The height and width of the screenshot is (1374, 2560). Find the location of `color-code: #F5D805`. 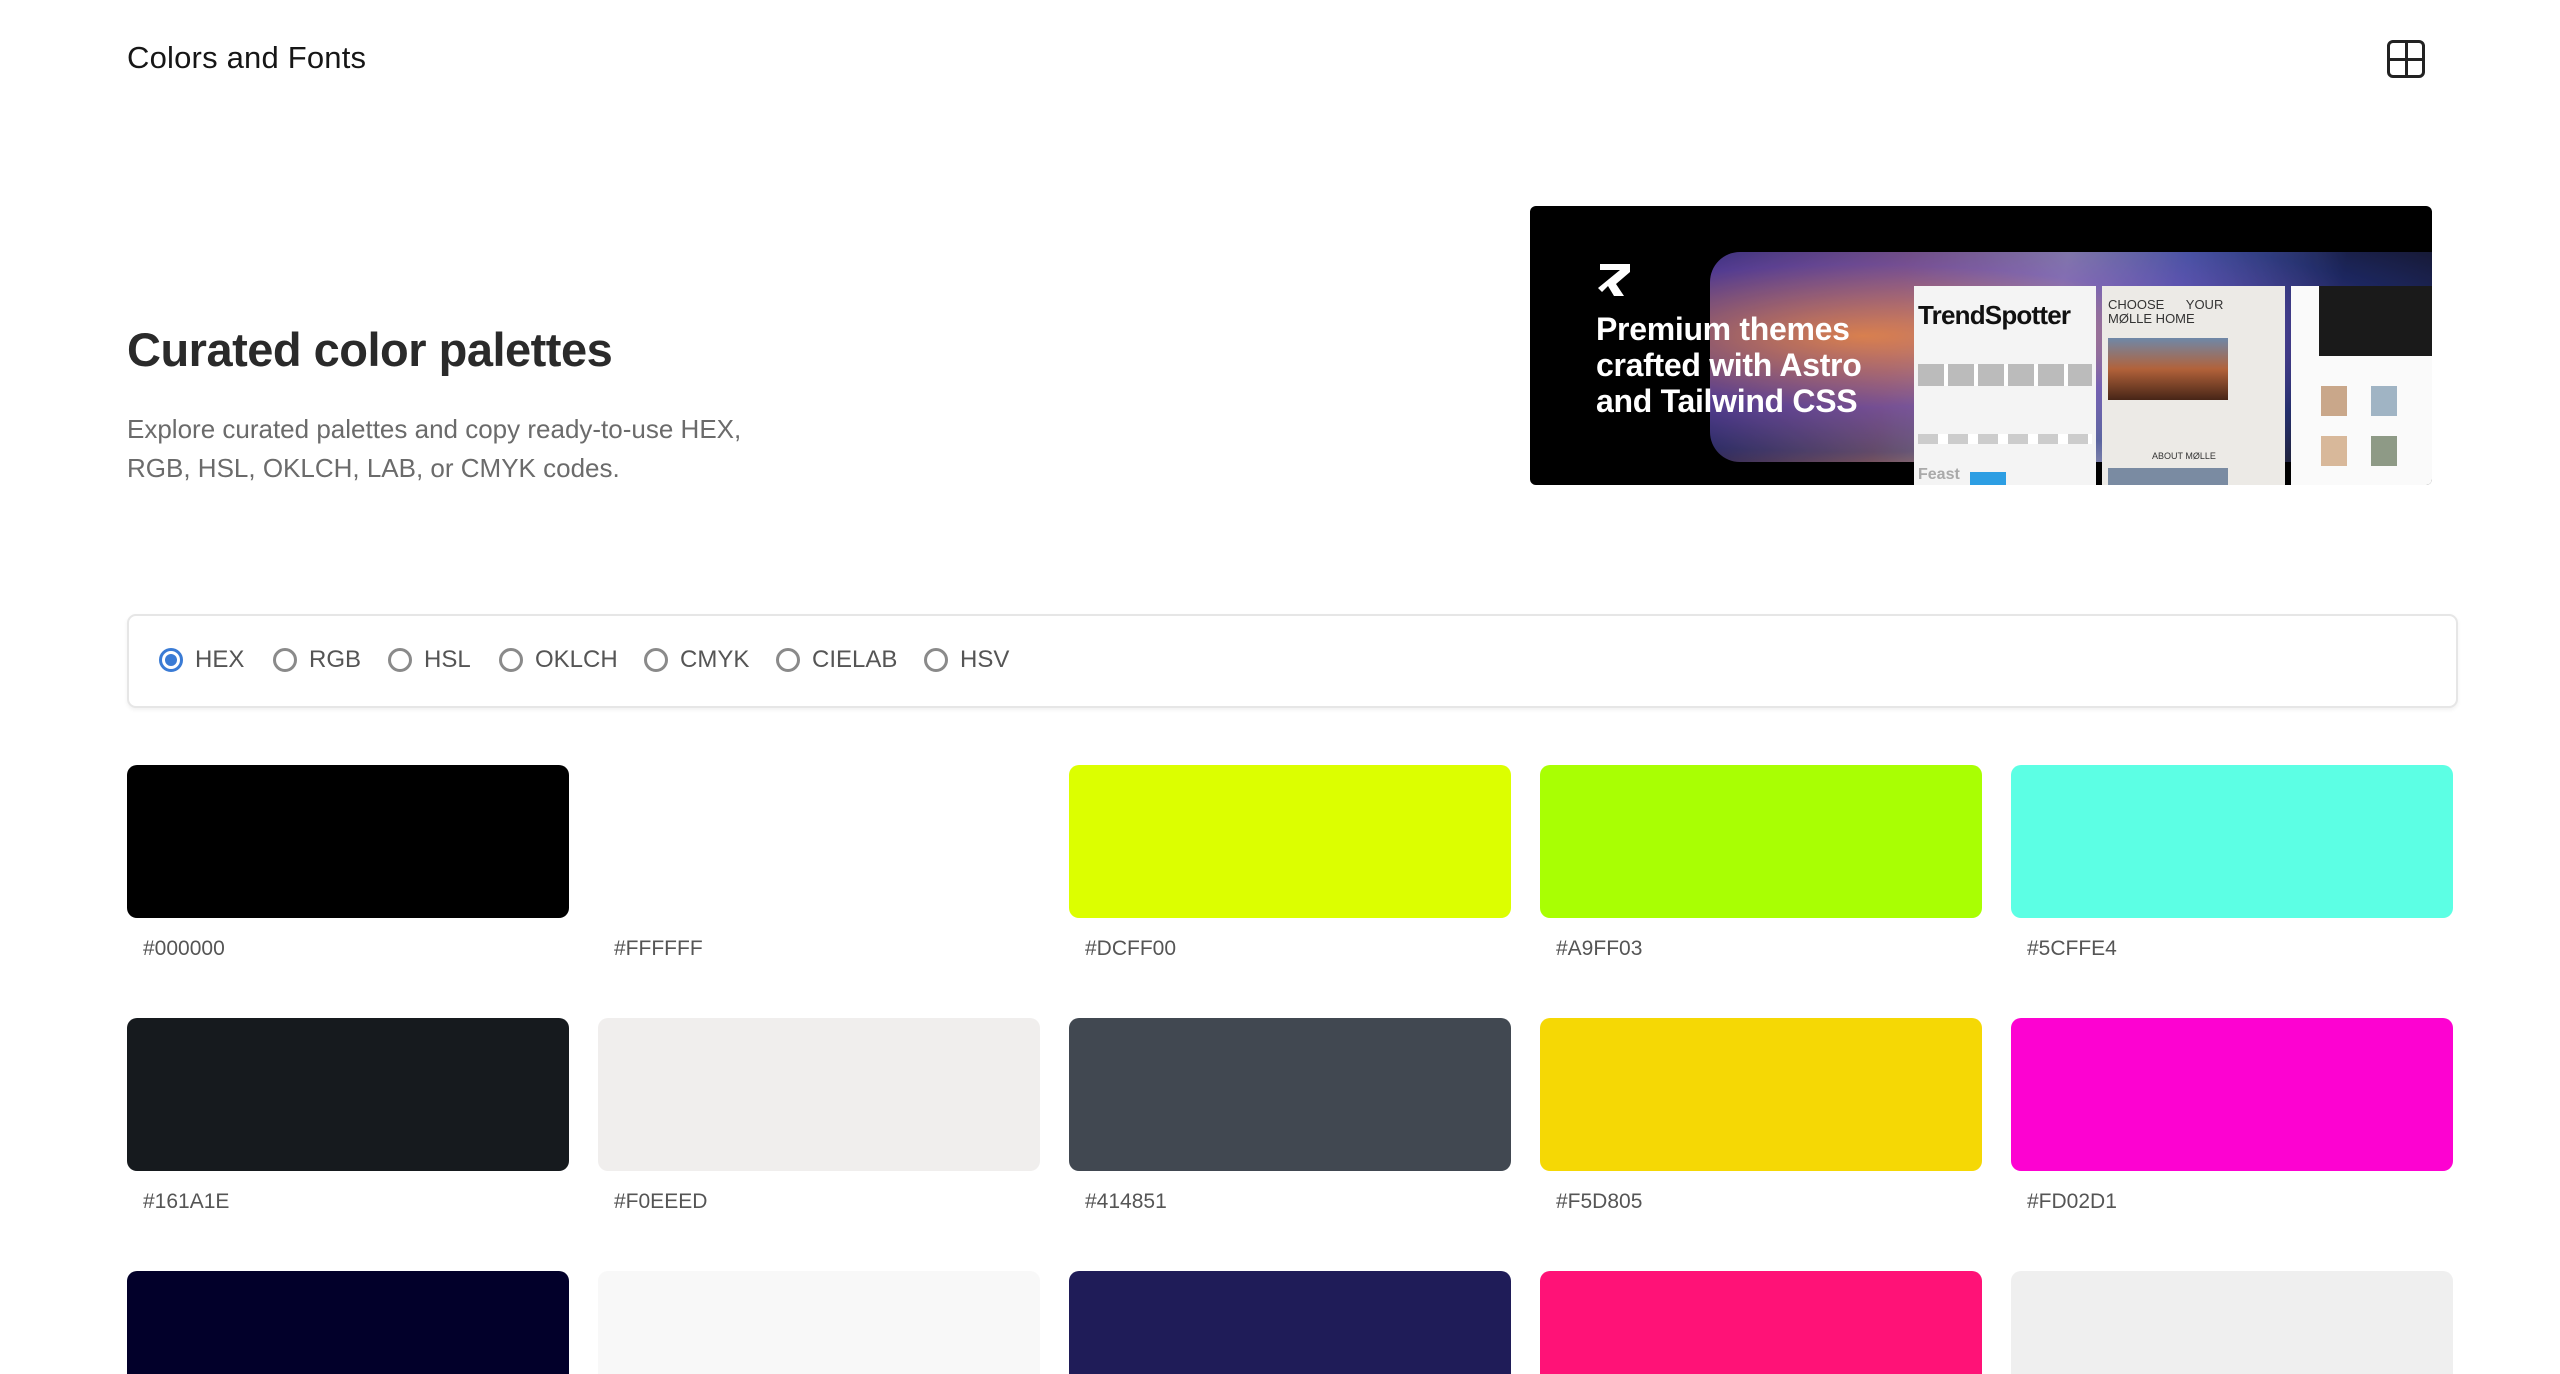

color-code: #F5D805 is located at coordinates (1599, 1202).